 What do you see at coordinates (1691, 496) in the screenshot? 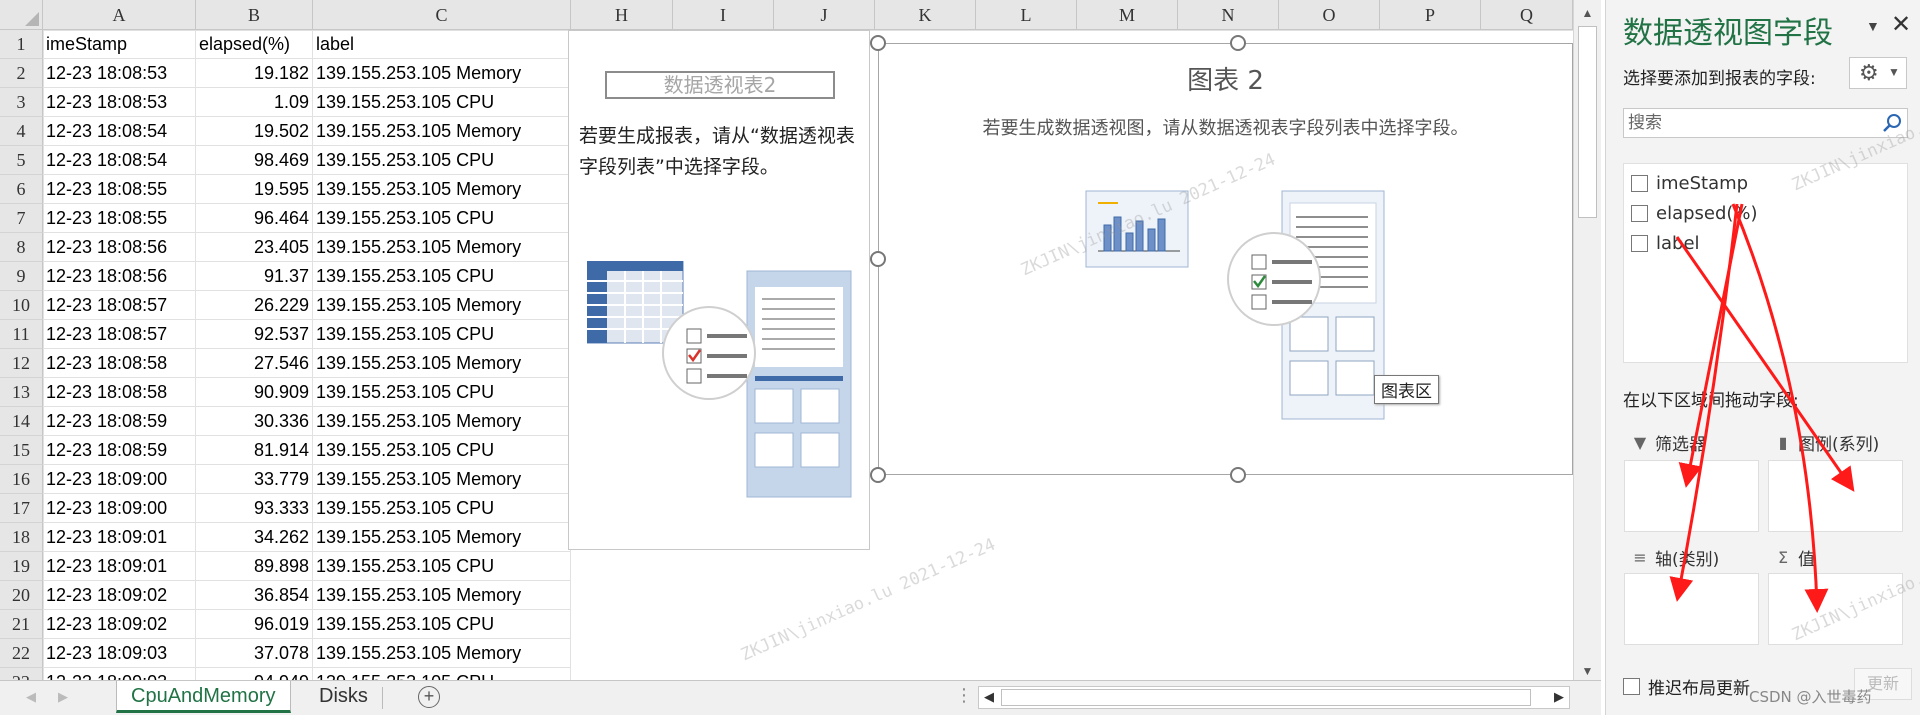
I see `filter-drop-zone` at bounding box center [1691, 496].